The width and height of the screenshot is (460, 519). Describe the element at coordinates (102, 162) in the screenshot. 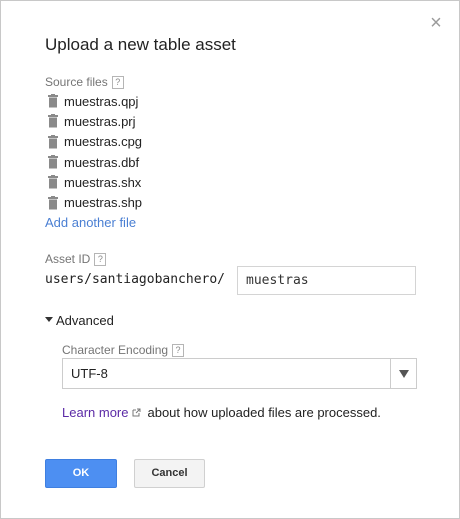

I see `file-name: muestras.dbf` at that location.